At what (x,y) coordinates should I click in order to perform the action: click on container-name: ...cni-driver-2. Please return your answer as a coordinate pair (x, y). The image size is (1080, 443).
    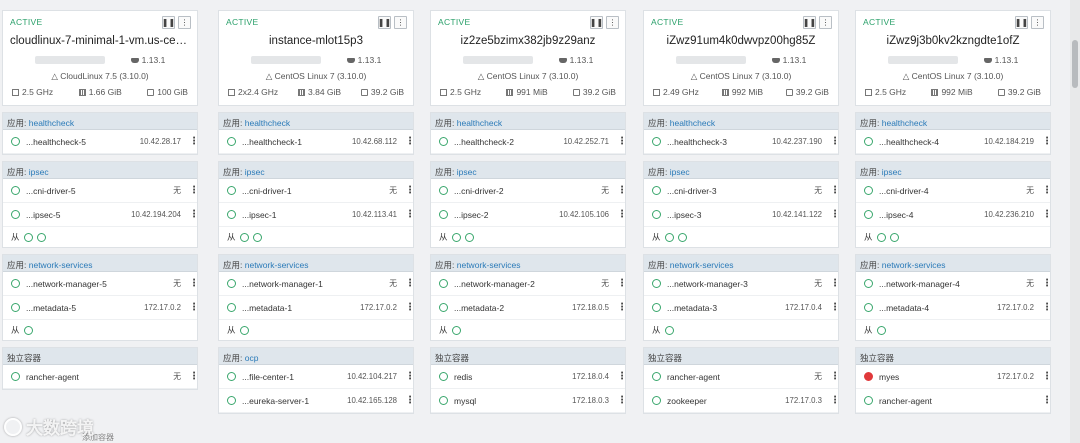
    Looking at the image, I should click on (527, 191).